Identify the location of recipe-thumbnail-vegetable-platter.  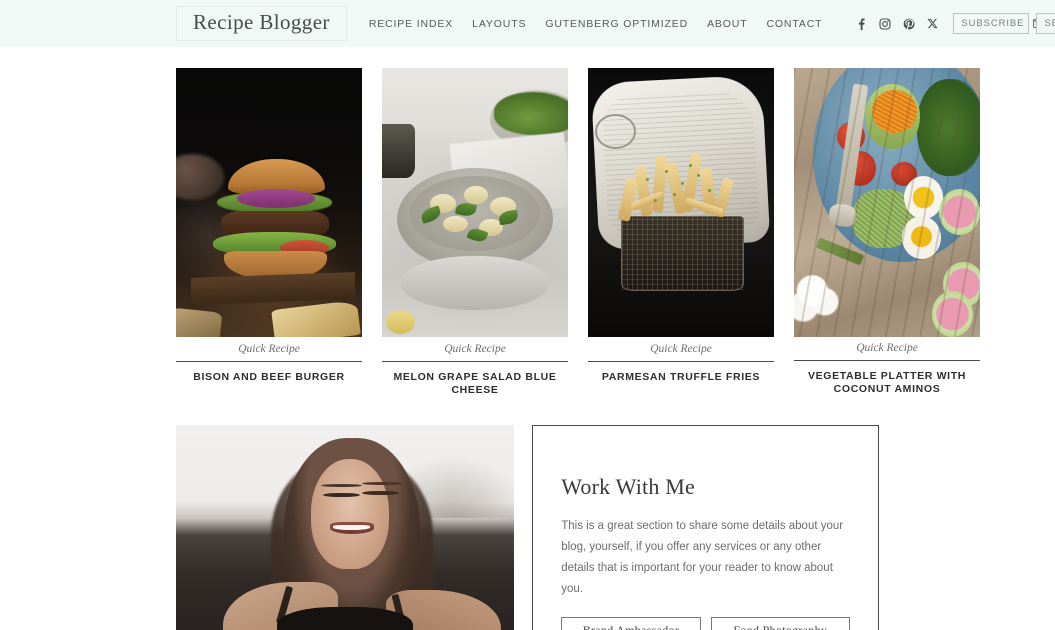
(887, 202).